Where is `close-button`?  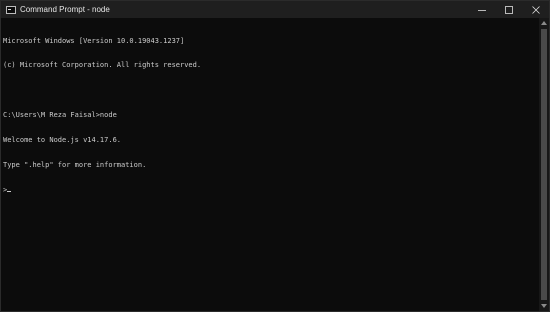
close-button is located at coordinates (535, 9).